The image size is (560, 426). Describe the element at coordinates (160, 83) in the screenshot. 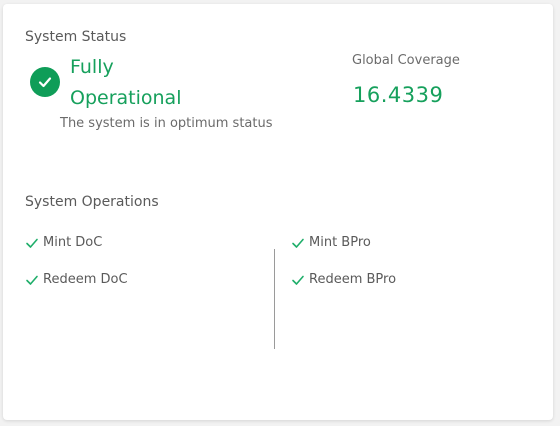

I see `status-headline: Fully Operational` at that location.